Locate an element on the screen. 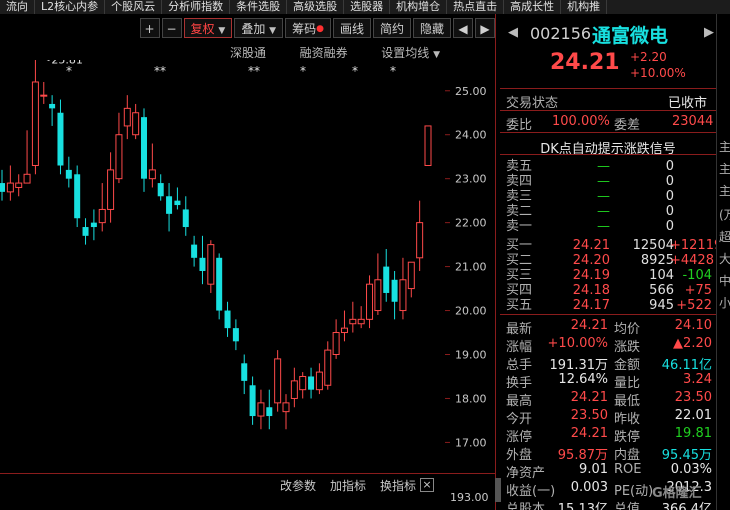 The width and height of the screenshot is (730, 510). edit-params-button: 改参数 is located at coordinates (298, 485).